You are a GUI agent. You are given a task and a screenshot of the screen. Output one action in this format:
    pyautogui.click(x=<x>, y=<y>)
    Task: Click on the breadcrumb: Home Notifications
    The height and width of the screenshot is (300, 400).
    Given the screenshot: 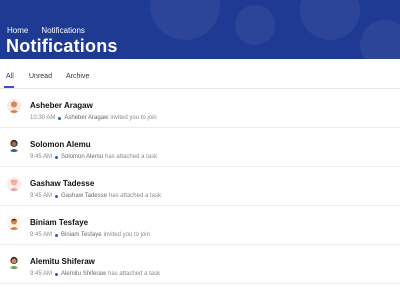 What is the action you would take?
    pyautogui.click(x=46, y=30)
    